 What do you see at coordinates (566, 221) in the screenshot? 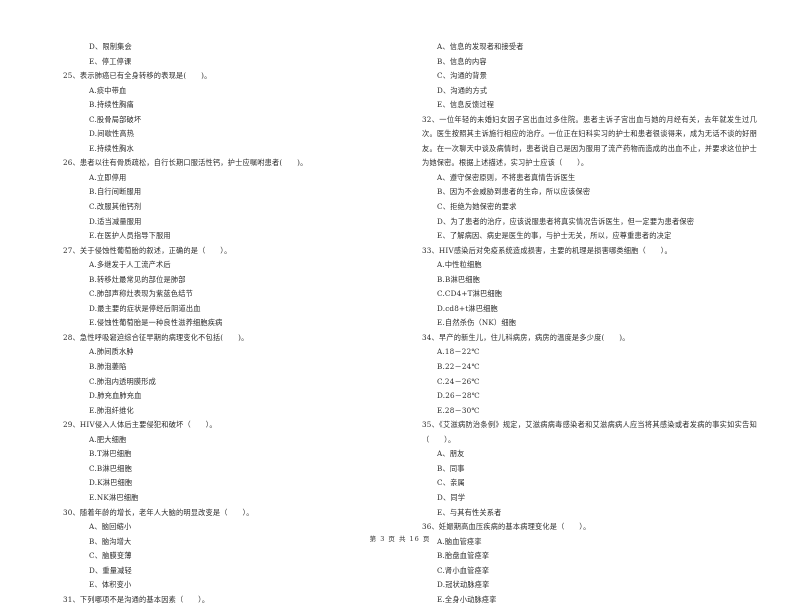
I see `answer-option: D、为了患者的治疗，应该说服患者将真实情况告诉医生，但一定要为患者保密` at bounding box center [566, 221].